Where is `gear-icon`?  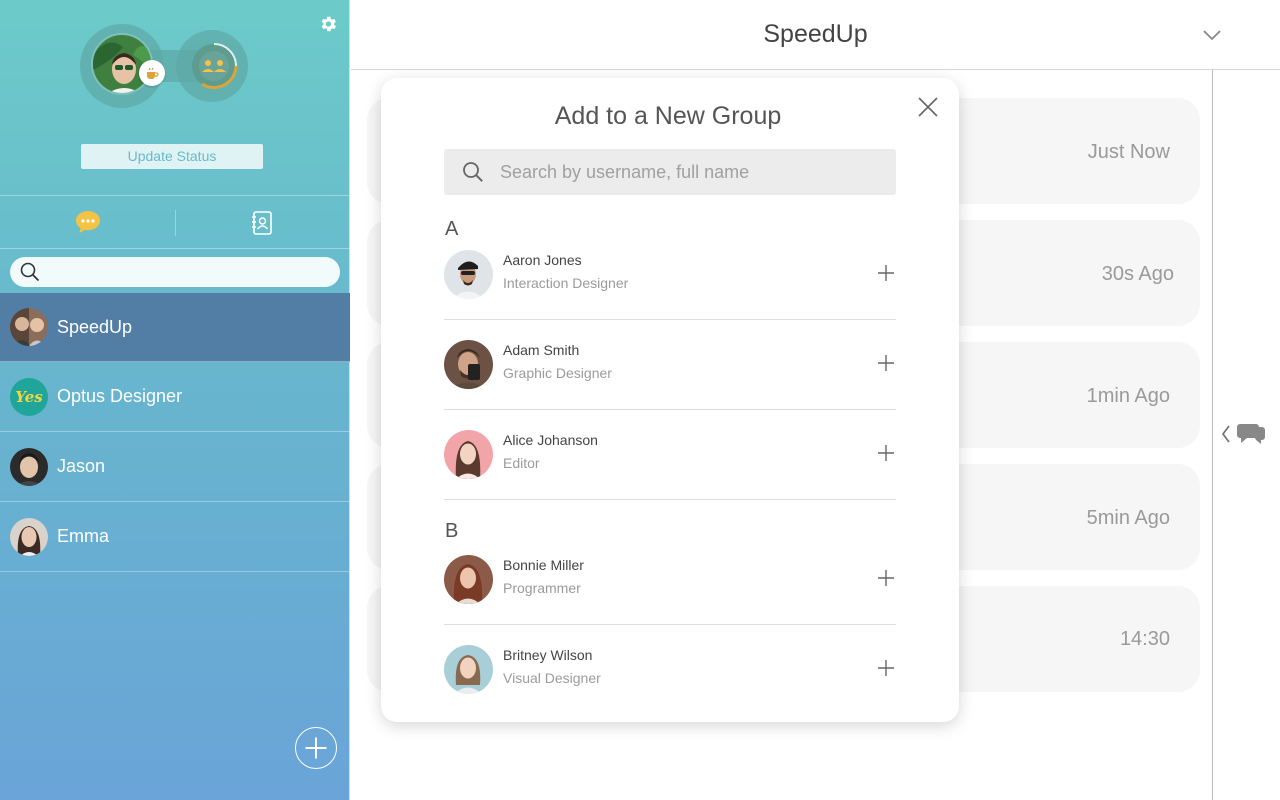 gear-icon is located at coordinates (328, 24).